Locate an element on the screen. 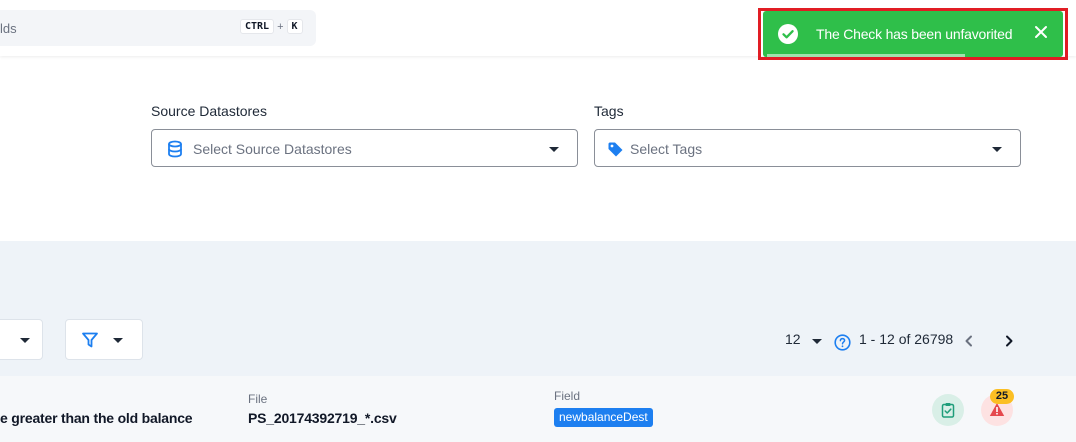 Image resolution: width=1076 pixels, height=442 pixels. file-label: File is located at coordinates (258, 399).